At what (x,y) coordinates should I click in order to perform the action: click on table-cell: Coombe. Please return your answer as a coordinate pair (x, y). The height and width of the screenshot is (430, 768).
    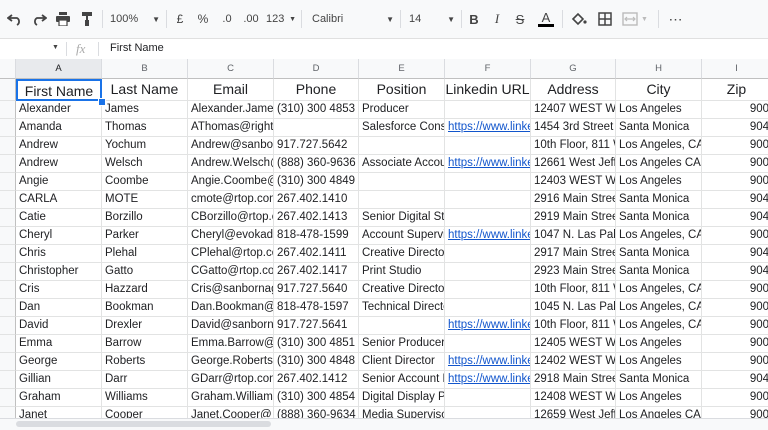
    Looking at the image, I should click on (145, 182).